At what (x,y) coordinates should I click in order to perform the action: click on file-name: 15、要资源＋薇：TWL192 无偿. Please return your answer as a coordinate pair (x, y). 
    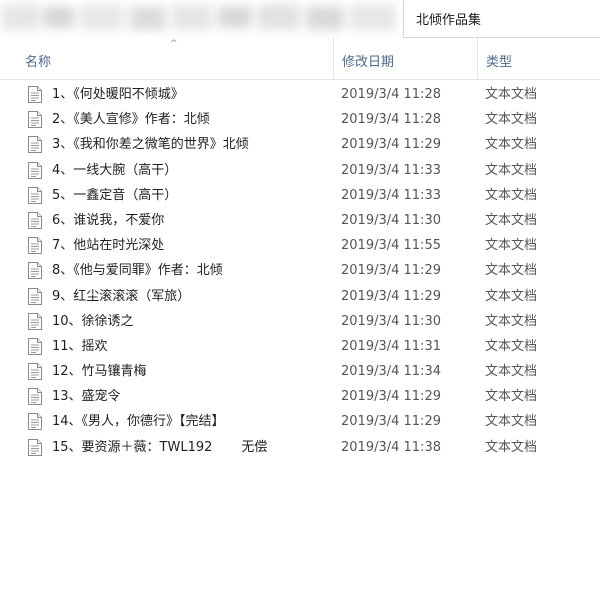
    Looking at the image, I should click on (160, 447).